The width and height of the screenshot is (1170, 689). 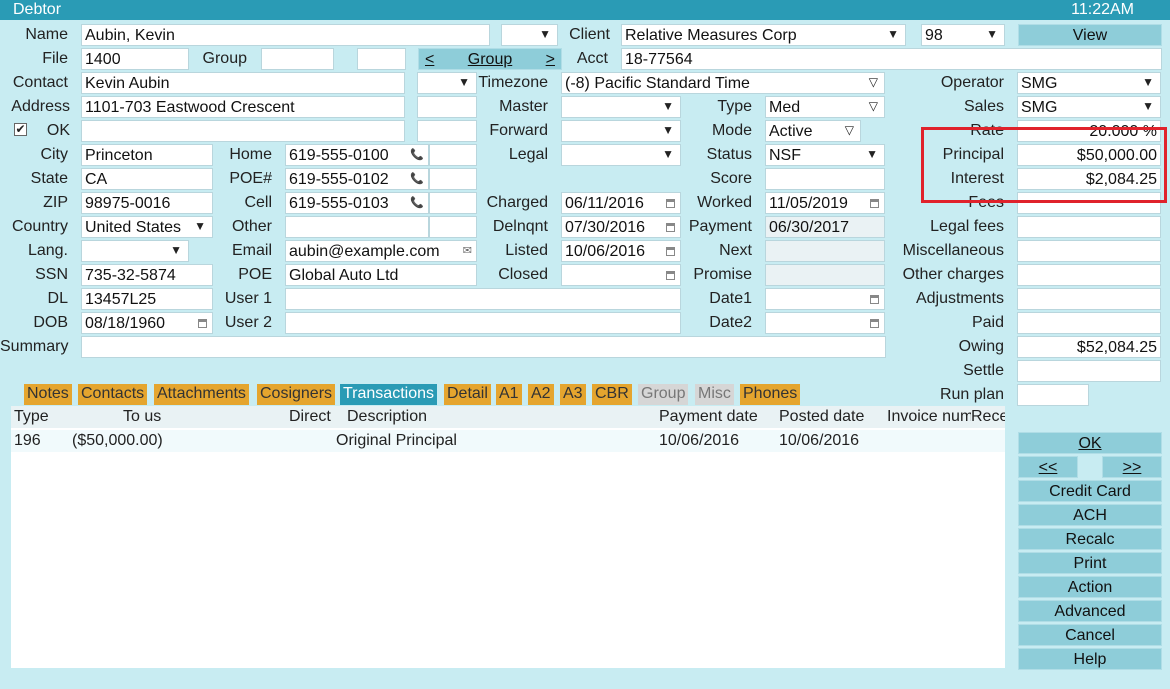 I want to click on run-plan-field, so click(x=1053, y=395).